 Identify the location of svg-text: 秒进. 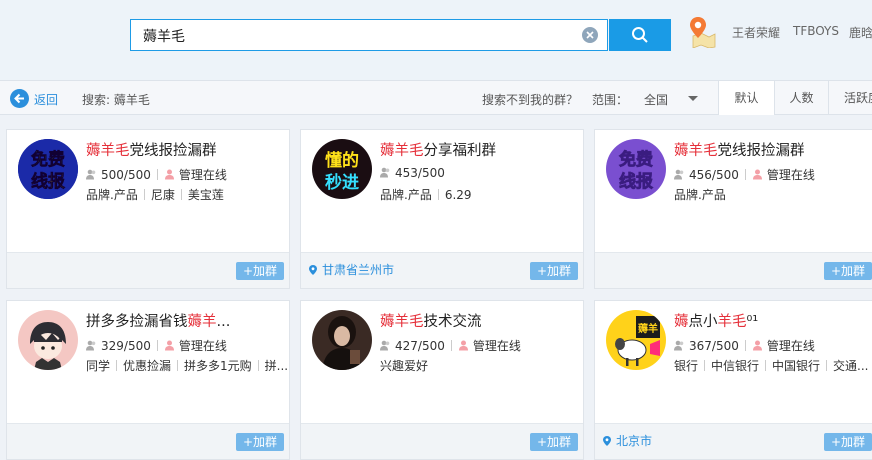
(342, 182).